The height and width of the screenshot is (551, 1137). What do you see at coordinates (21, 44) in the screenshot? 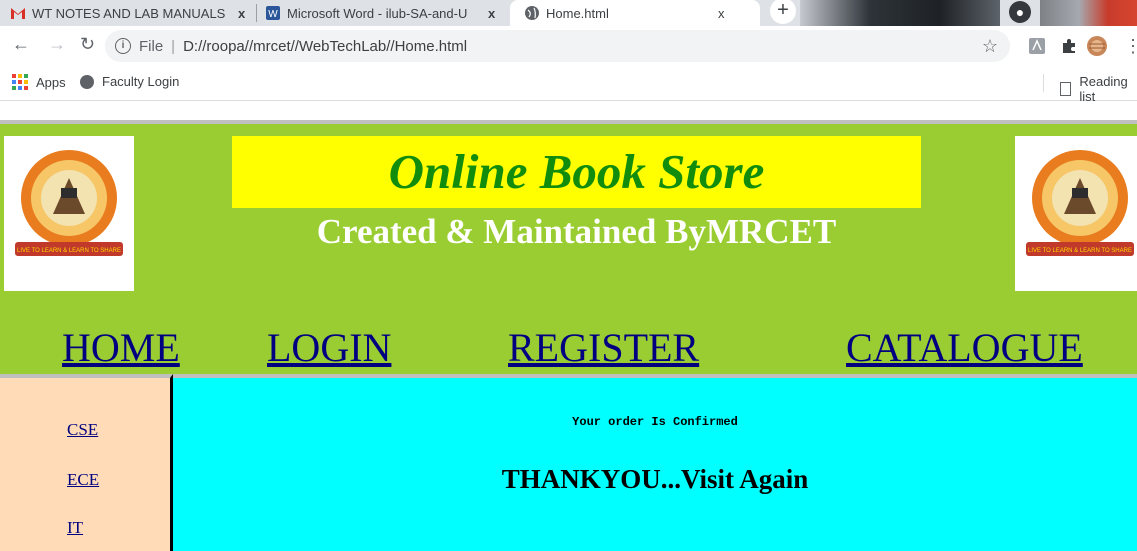
I see `back-arrow-icon: ←` at bounding box center [21, 44].